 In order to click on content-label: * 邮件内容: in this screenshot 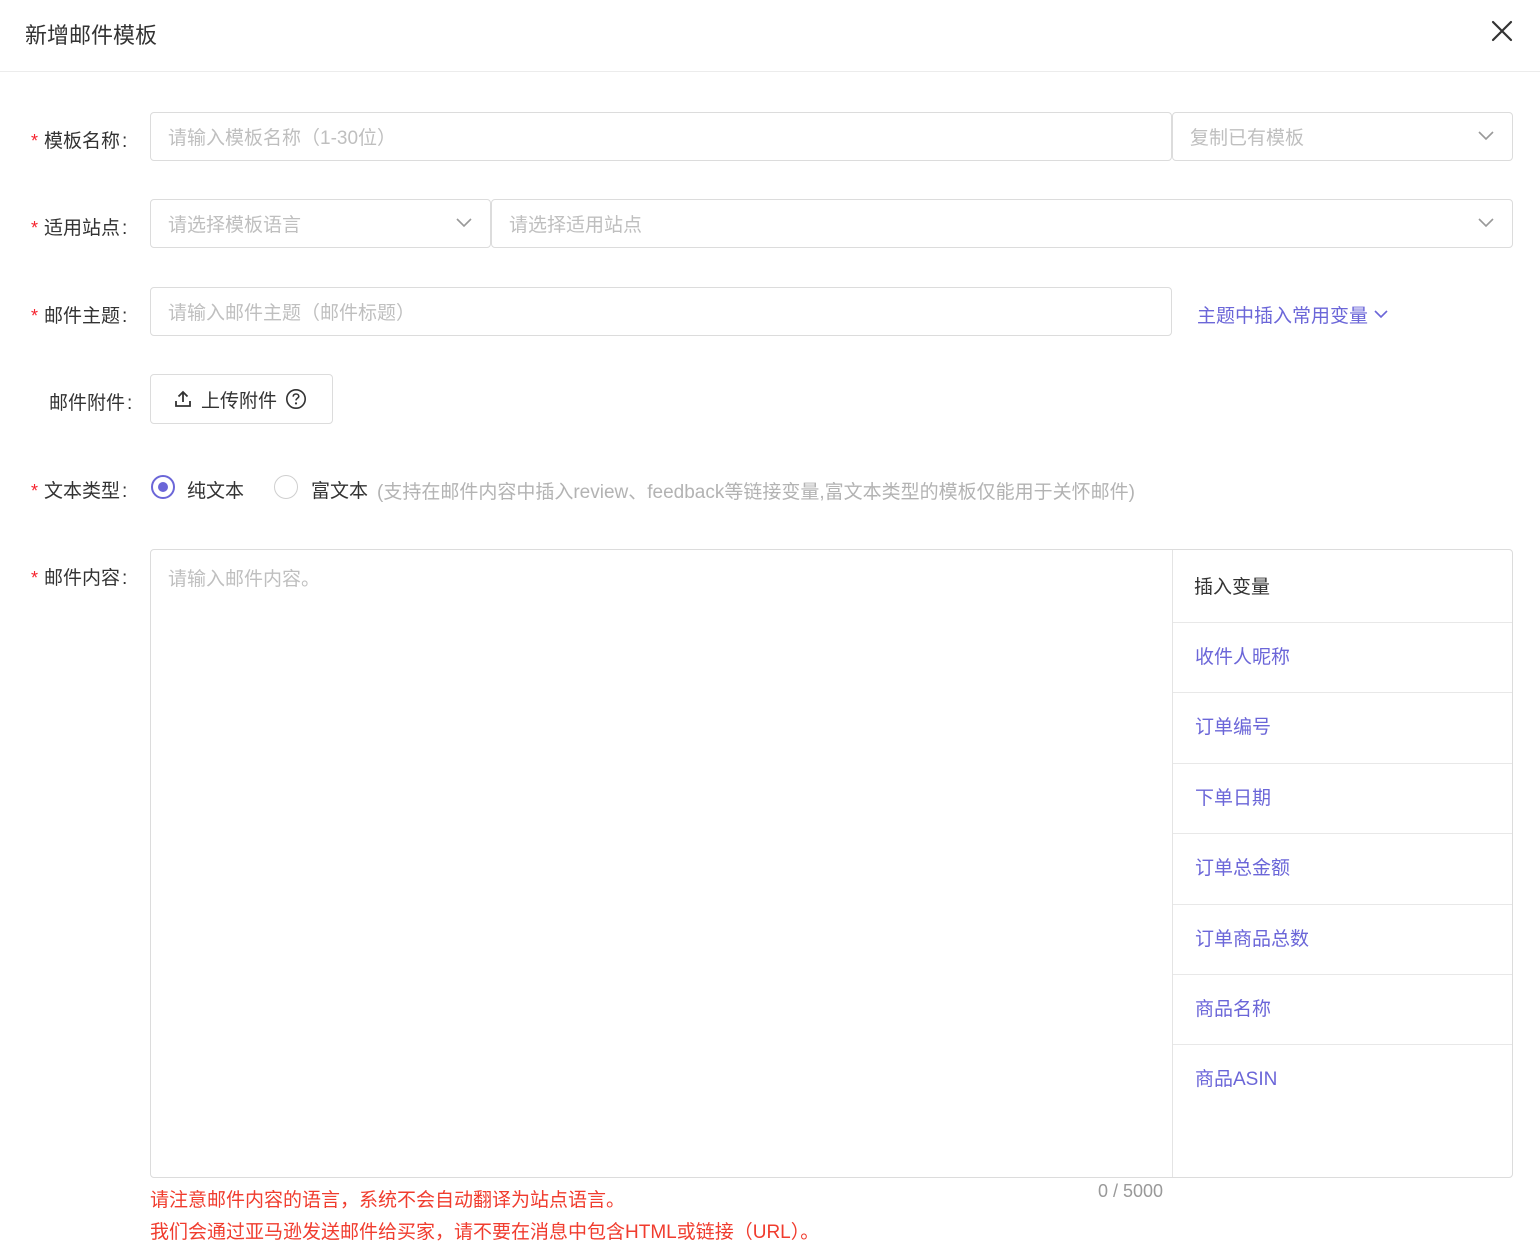, I will do `click(79, 578)`.